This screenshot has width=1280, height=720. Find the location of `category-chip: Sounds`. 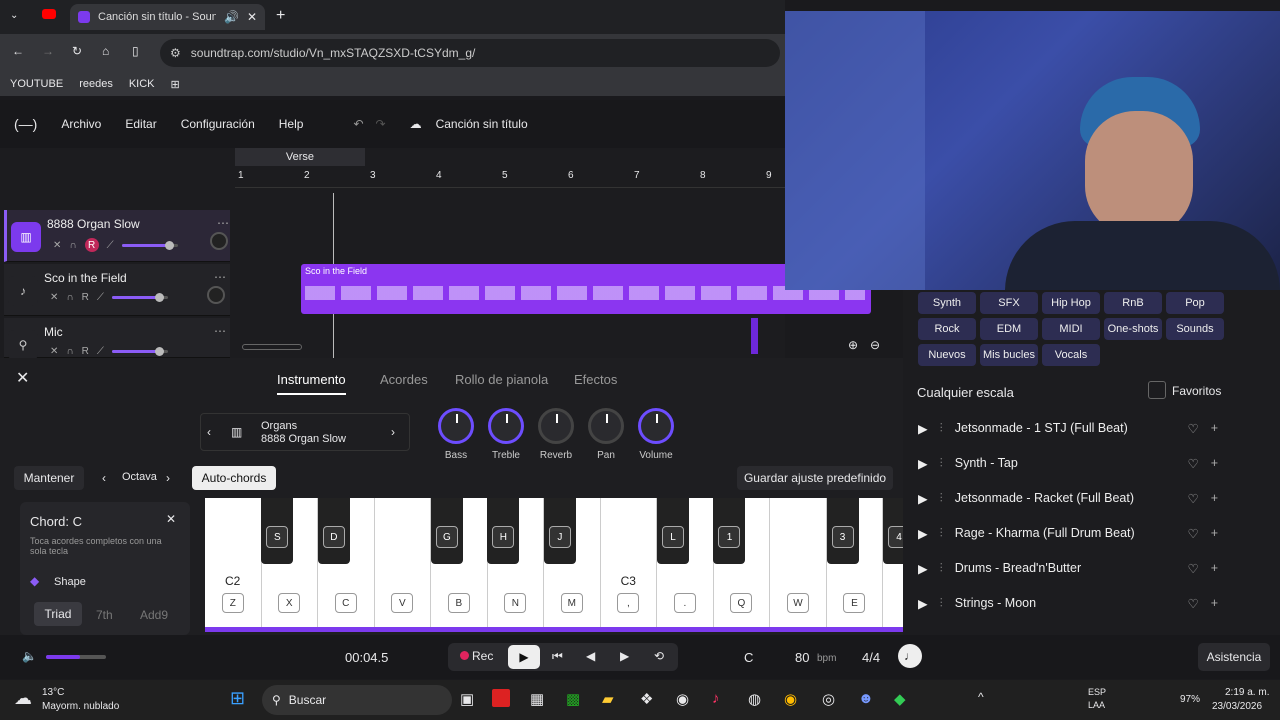

category-chip: Sounds is located at coordinates (1195, 329).